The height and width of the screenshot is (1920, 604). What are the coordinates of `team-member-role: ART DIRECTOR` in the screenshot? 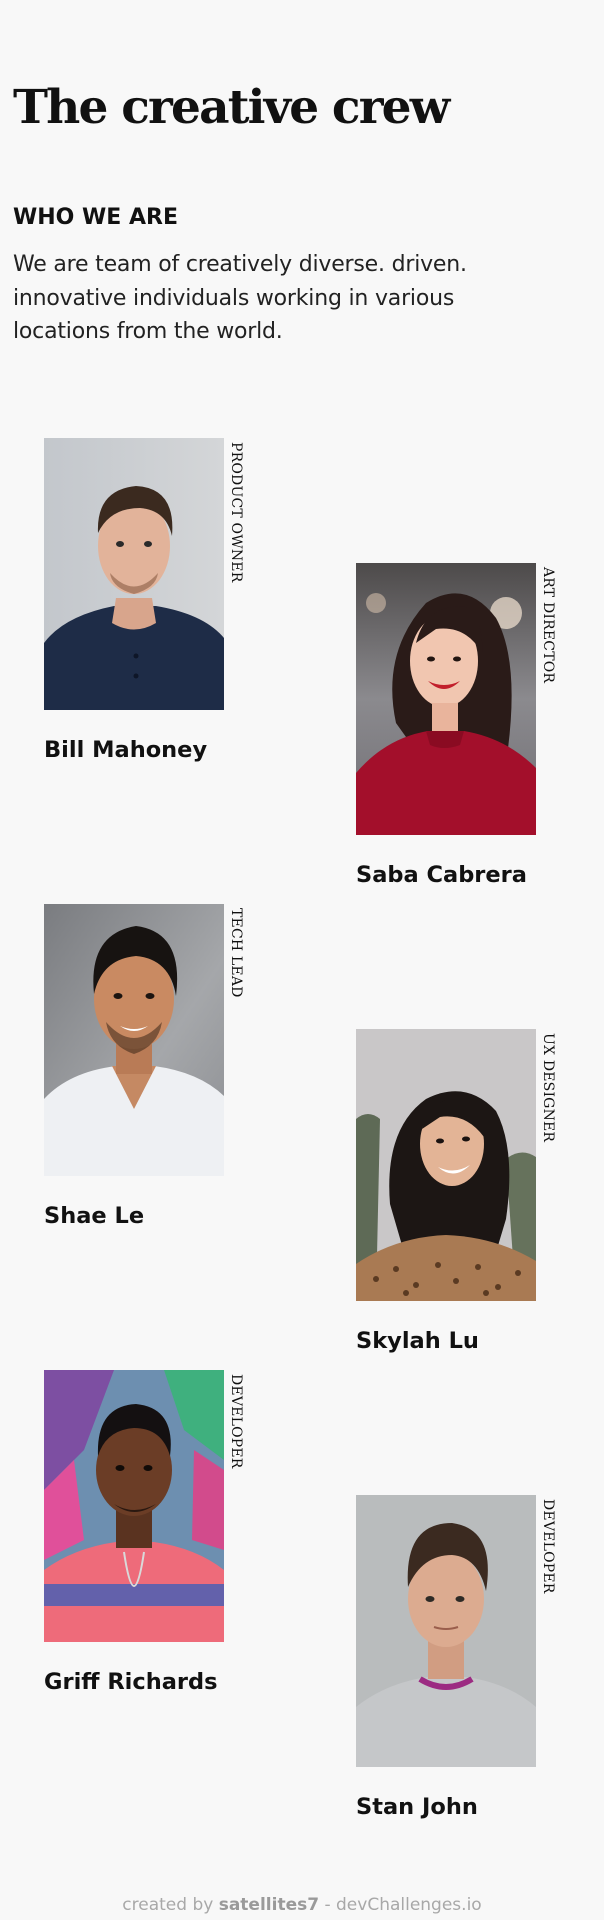 It's located at (548, 625).